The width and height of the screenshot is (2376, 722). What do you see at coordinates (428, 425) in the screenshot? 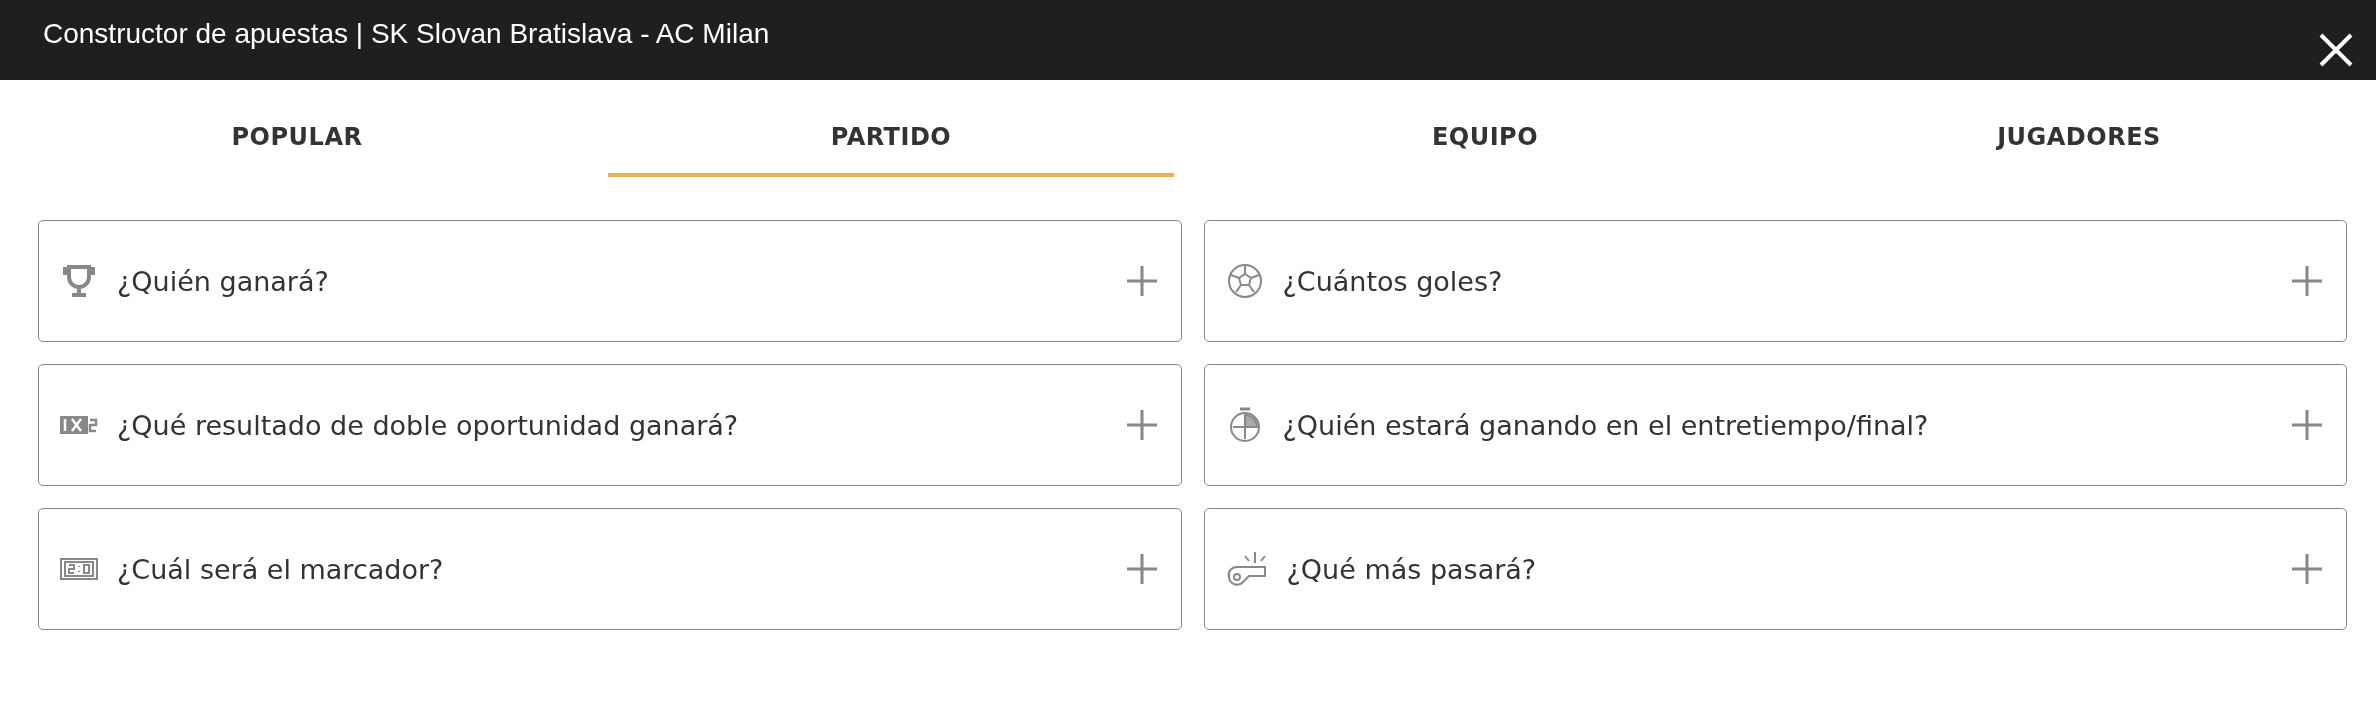
I see `market-label: ¿Qué resultado de doble oportunidad ganará?` at bounding box center [428, 425].